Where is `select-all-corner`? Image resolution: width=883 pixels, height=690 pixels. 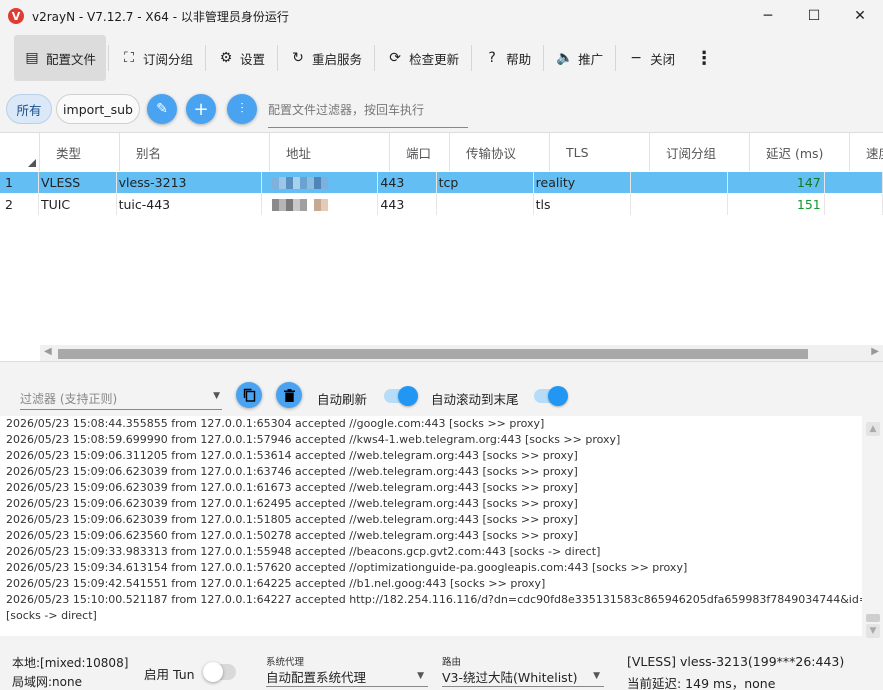 select-all-corner is located at coordinates (20, 152).